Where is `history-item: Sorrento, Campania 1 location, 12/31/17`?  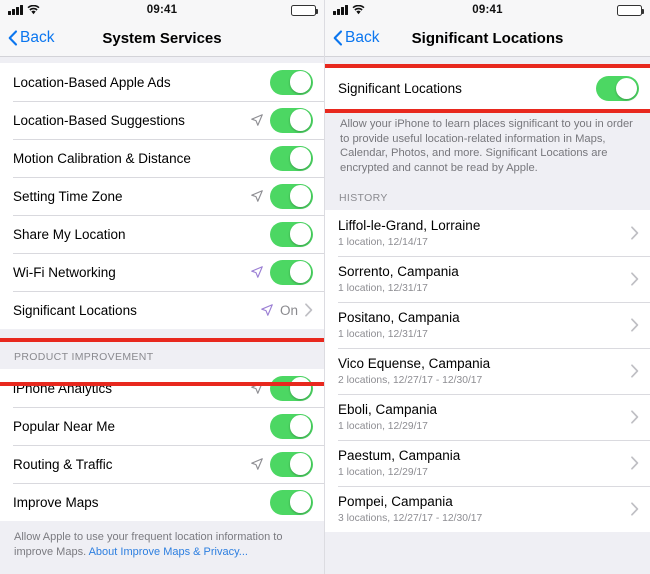 history-item: Sorrento, Campania 1 location, 12/31/17 is located at coordinates (487, 279).